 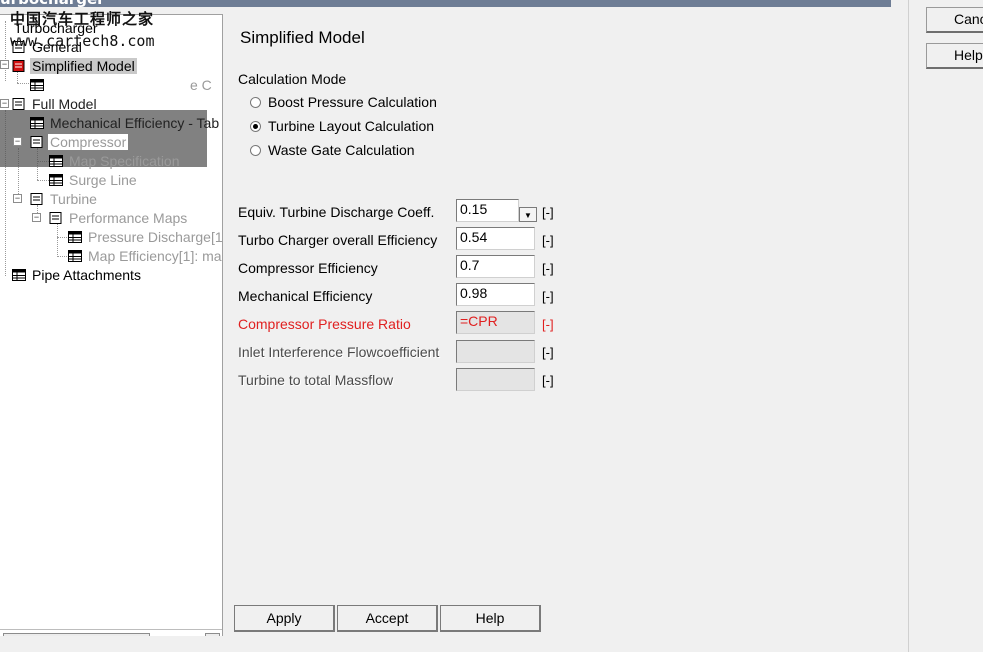 I want to click on tree-item-map-specification: Map Specification, so click(x=115, y=160).